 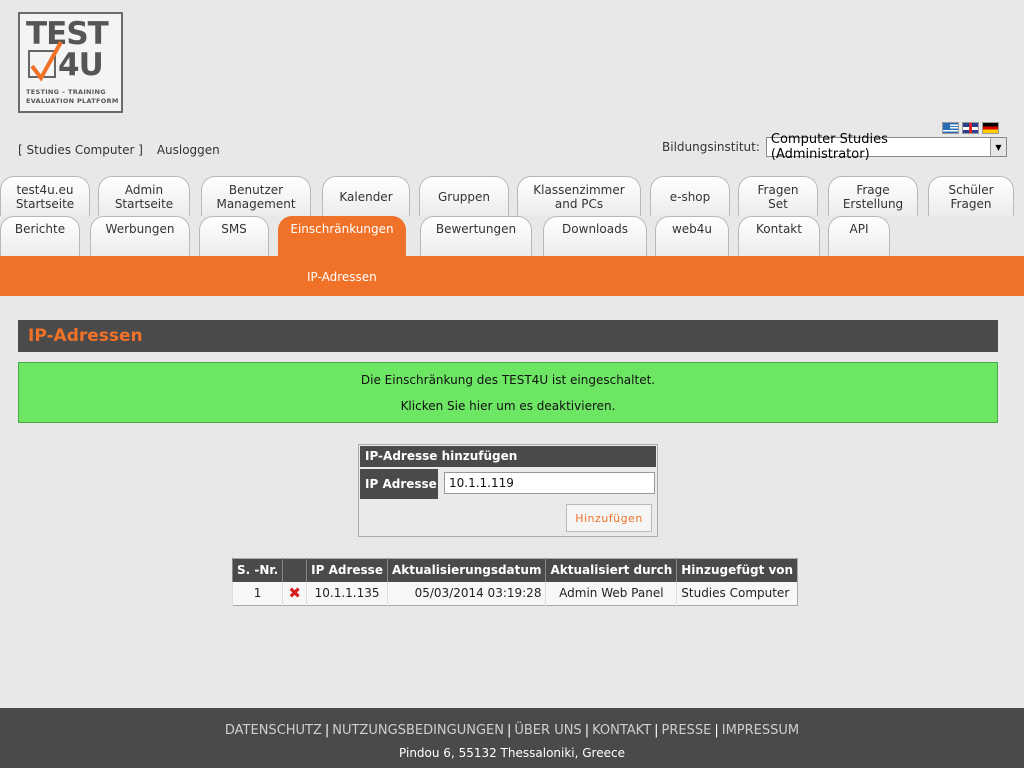 What do you see at coordinates (464, 196) in the screenshot?
I see `tab-gruppen: Gruppen` at bounding box center [464, 196].